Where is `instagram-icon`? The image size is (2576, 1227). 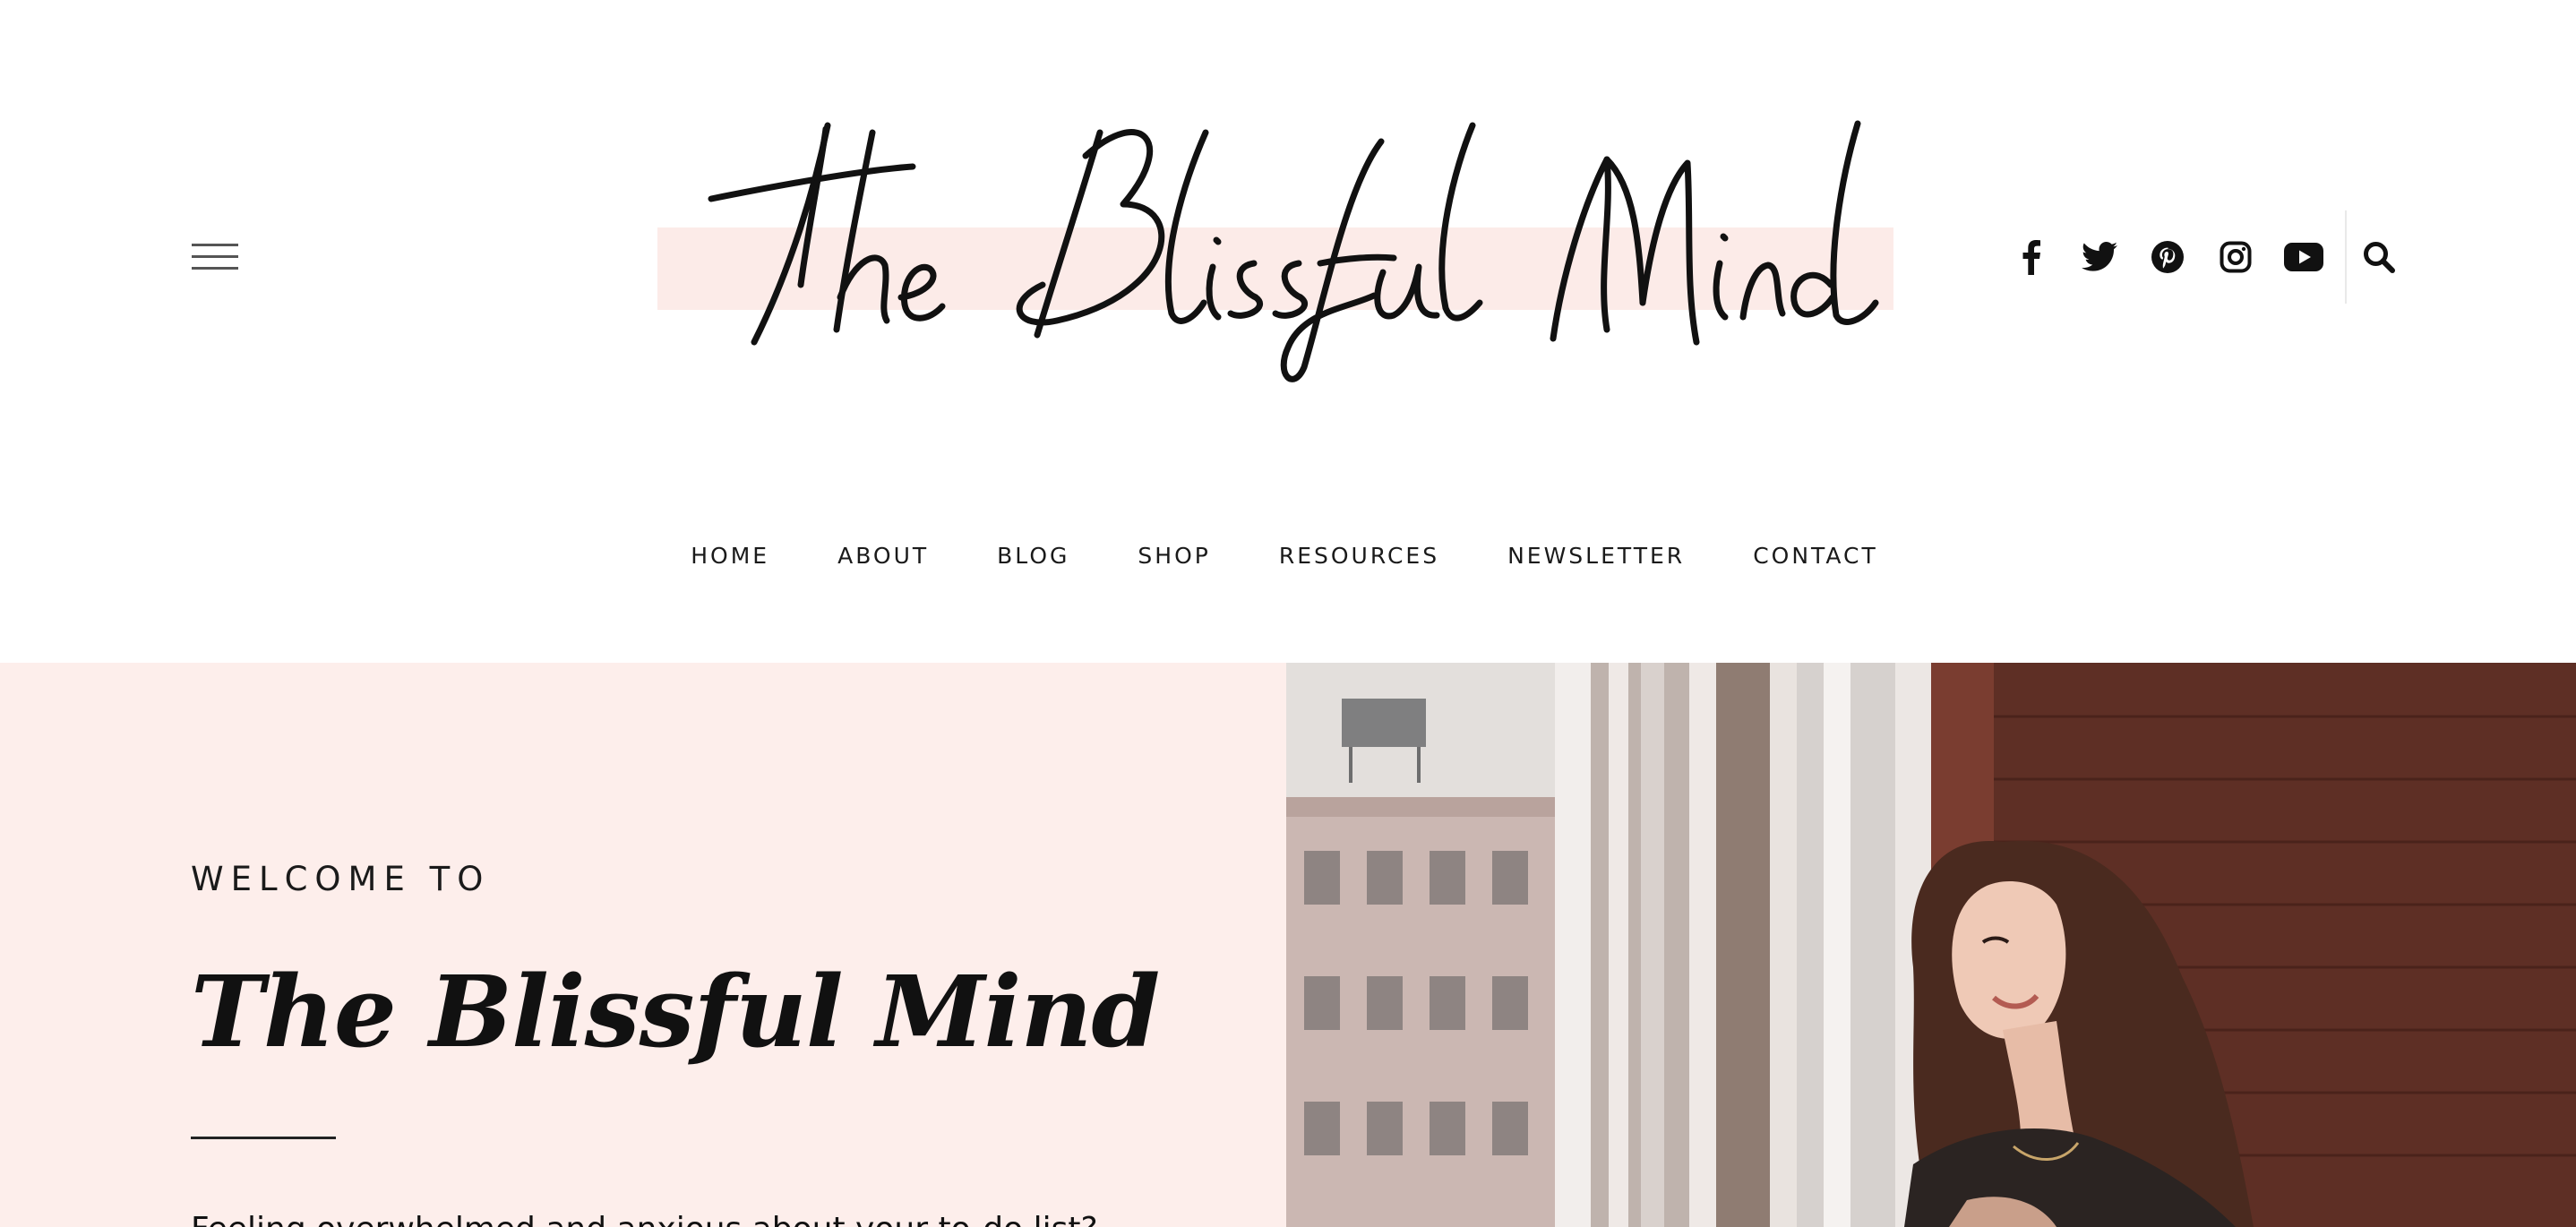 instagram-icon is located at coordinates (2235, 257).